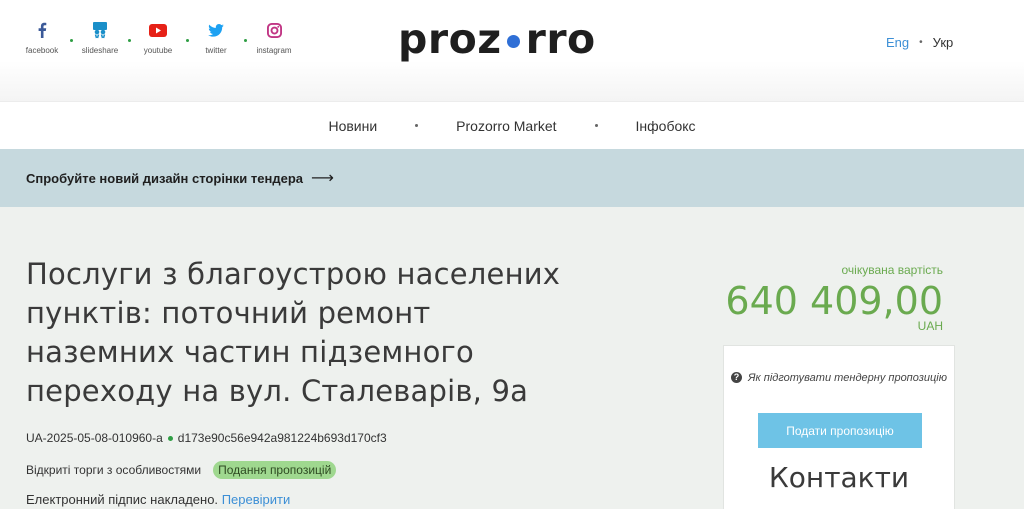 Image resolution: width=1024 pixels, height=509 pixels. What do you see at coordinates (114, 470) in the screenshot?
I see `procedure-type: Відкриті торги з особливостями` at bounding box center [114, 470].